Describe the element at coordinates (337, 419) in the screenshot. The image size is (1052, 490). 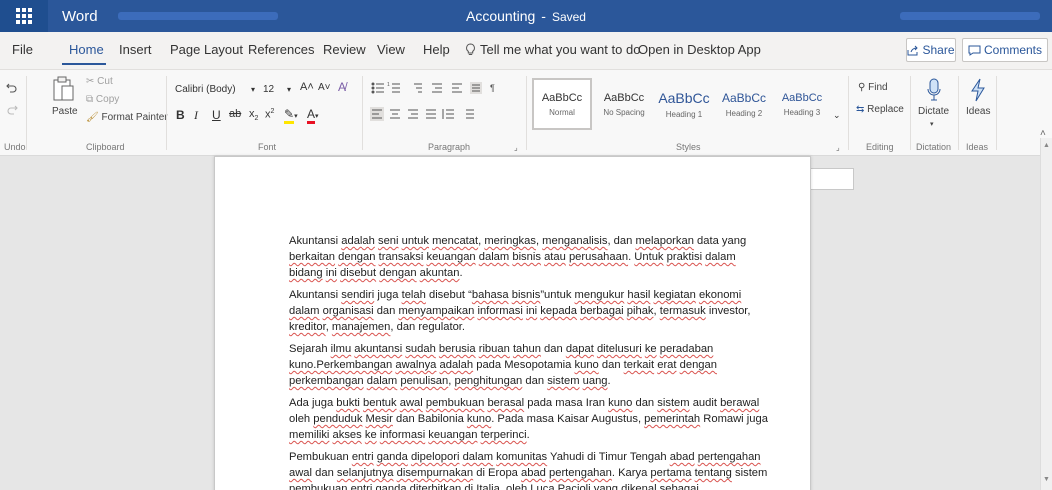
I see `misspelled-word: penduduk` at that location.